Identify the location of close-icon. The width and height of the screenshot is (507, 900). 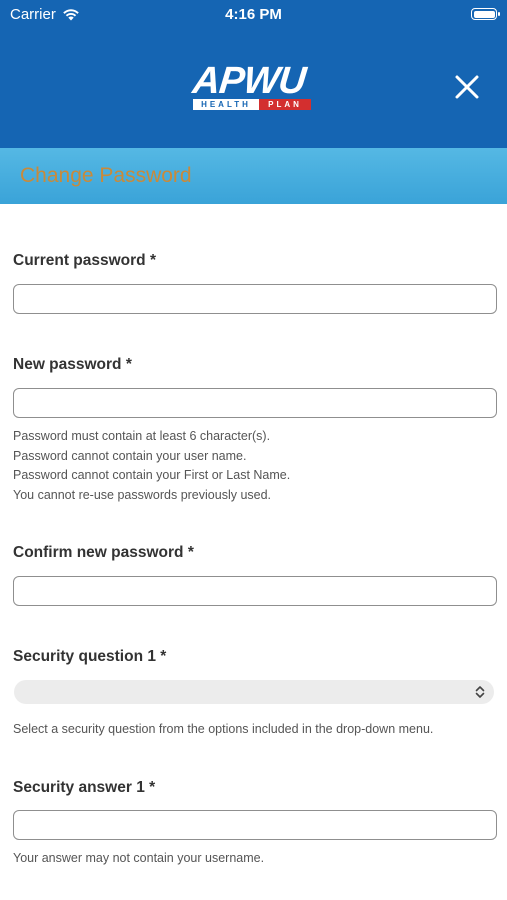
(467, 87).